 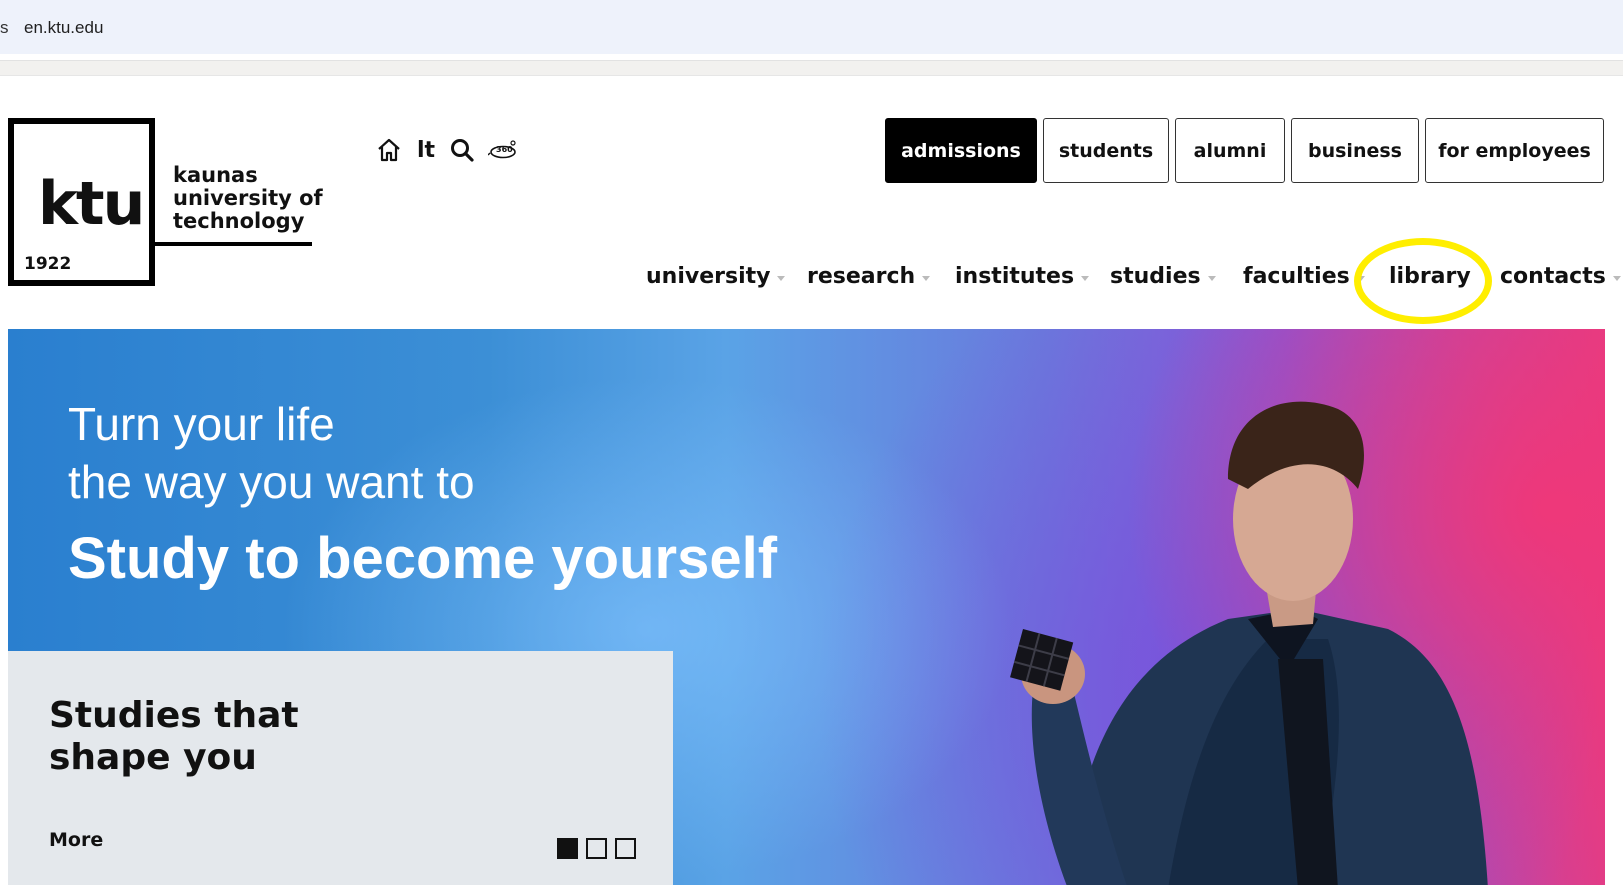 I want to click on nav-label: university, so click(x=708, y=276).